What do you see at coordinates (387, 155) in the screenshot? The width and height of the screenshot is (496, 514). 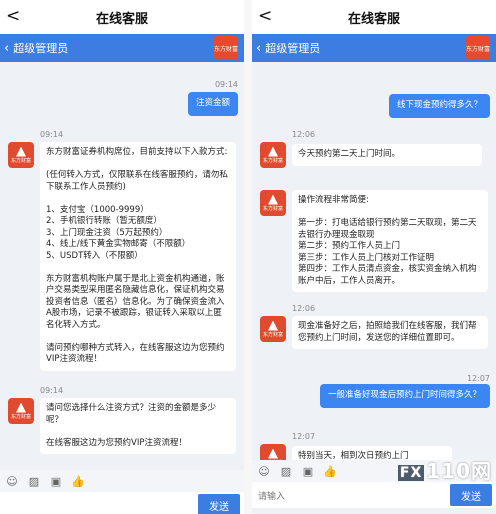 I see `agent-message: 今天预约第二天上门时间。` at bounding box center [387, 155].